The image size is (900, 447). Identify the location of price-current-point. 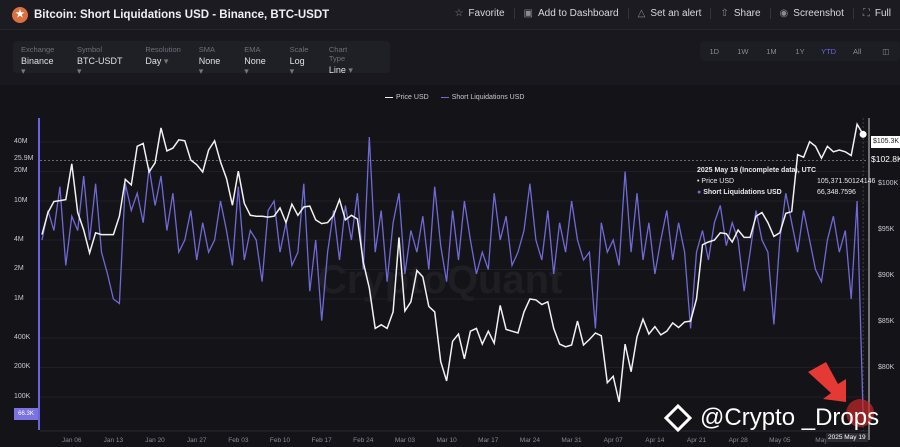
(863, 134).